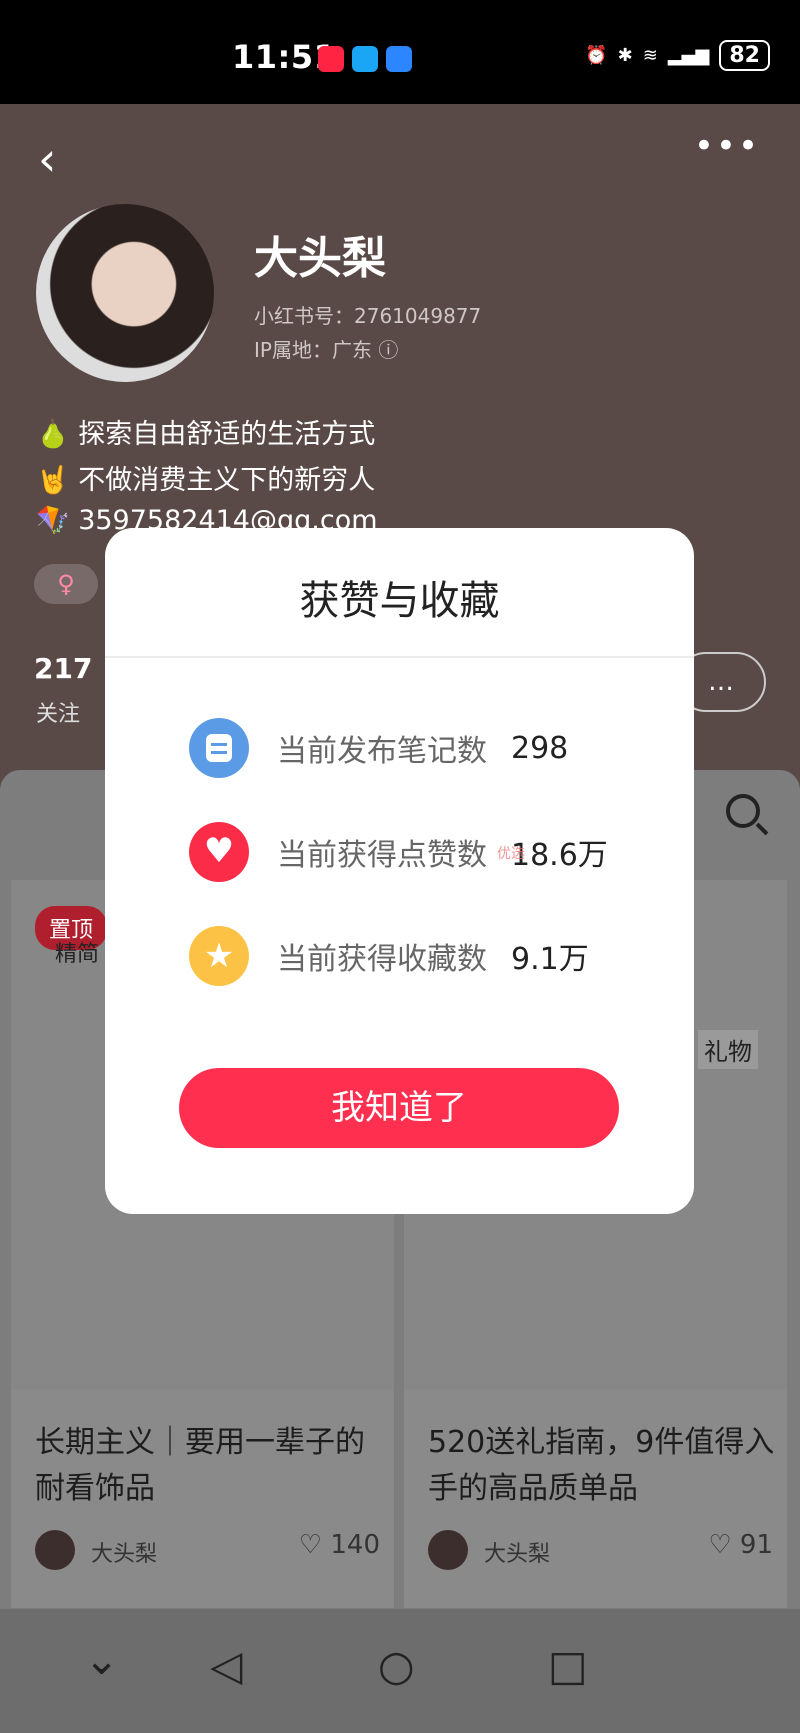 The width and height of the screenshot is (800, 1733). What do you see at coordinates (206, 434) in the screenshot?
I see `bio-line: 🍐 探索自由舒适的生活方式` at bounding box center [206, 434].